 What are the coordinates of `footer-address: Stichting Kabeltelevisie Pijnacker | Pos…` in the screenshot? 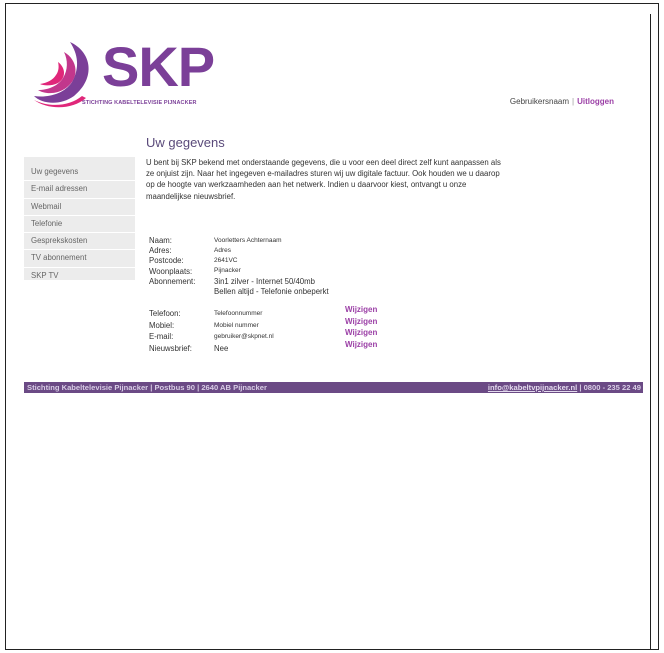 It's located at (147, 387).